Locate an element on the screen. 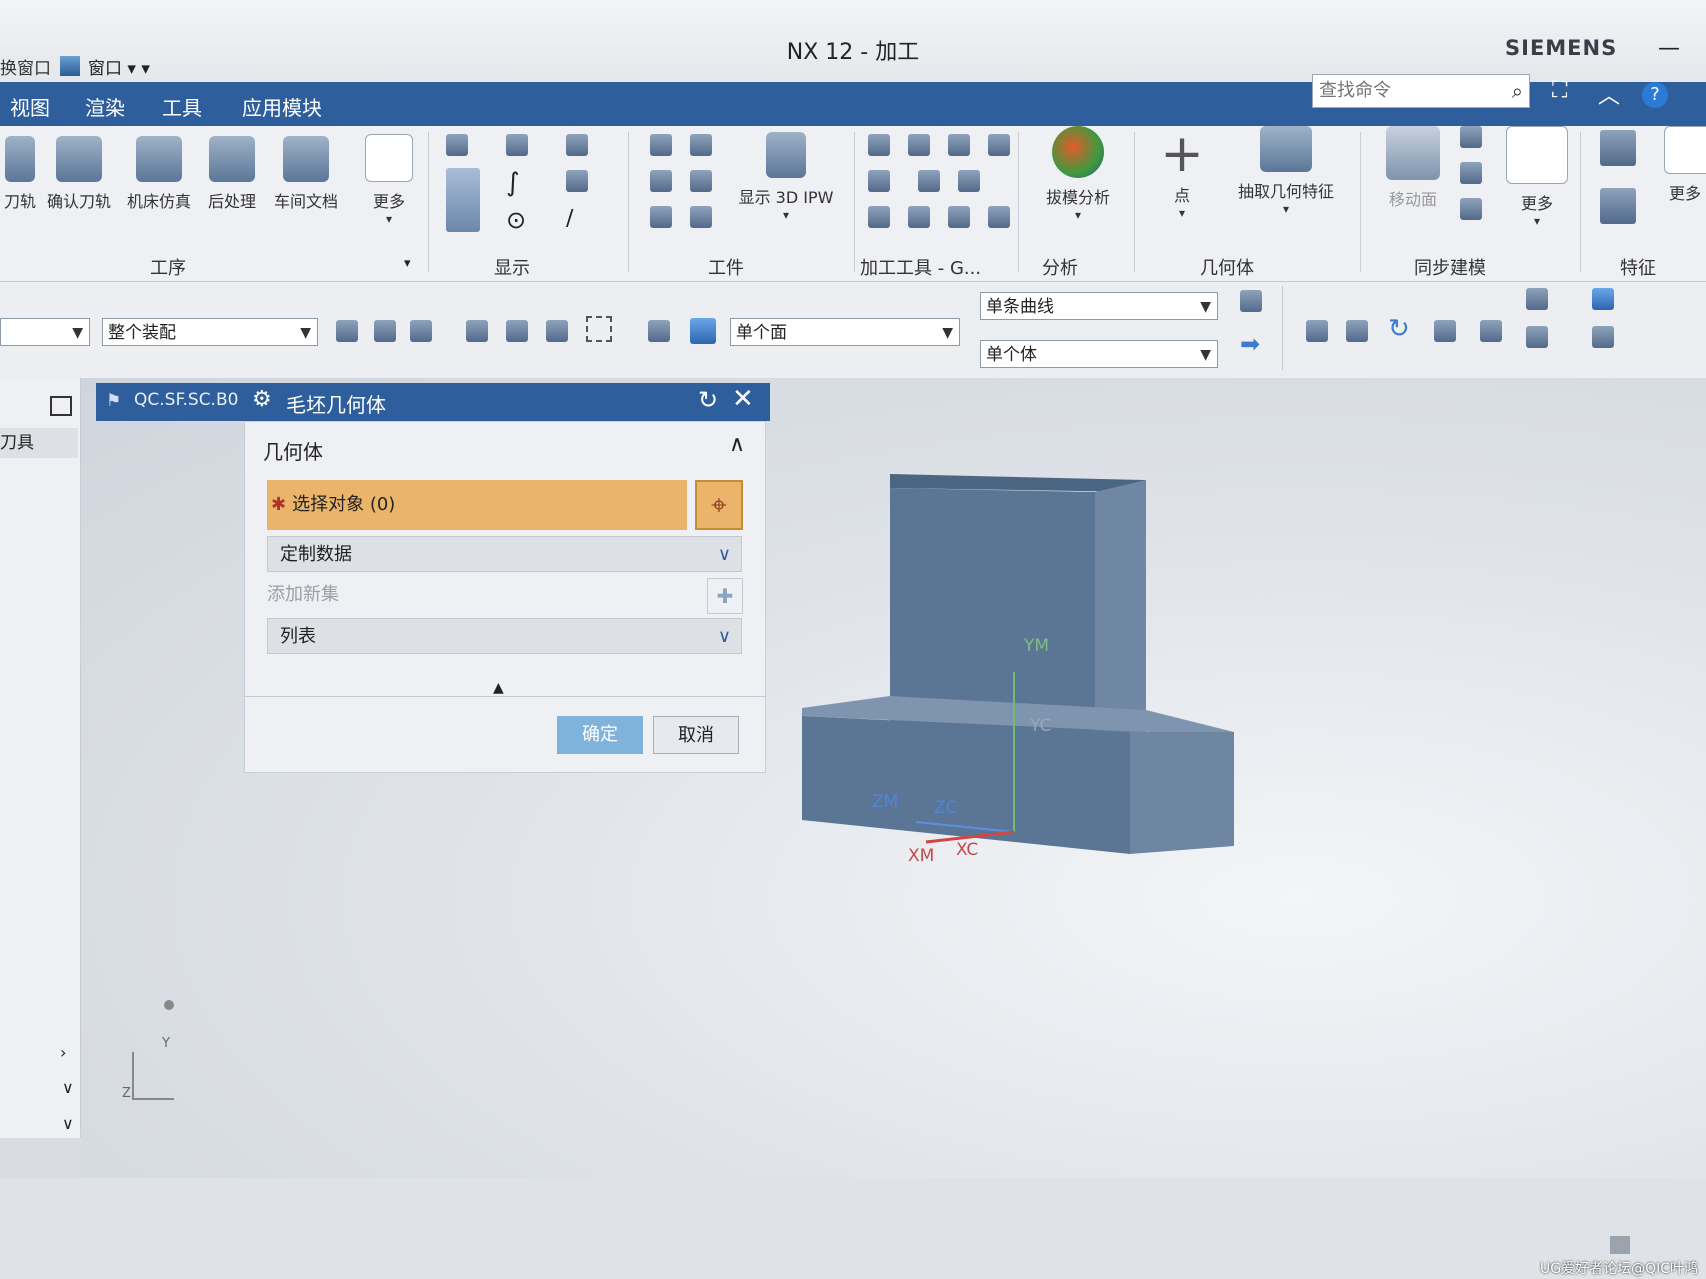 The height and width of the screenshot is (1279, 1706). curve-icon: ∫ is located at coordinates (513, 183).